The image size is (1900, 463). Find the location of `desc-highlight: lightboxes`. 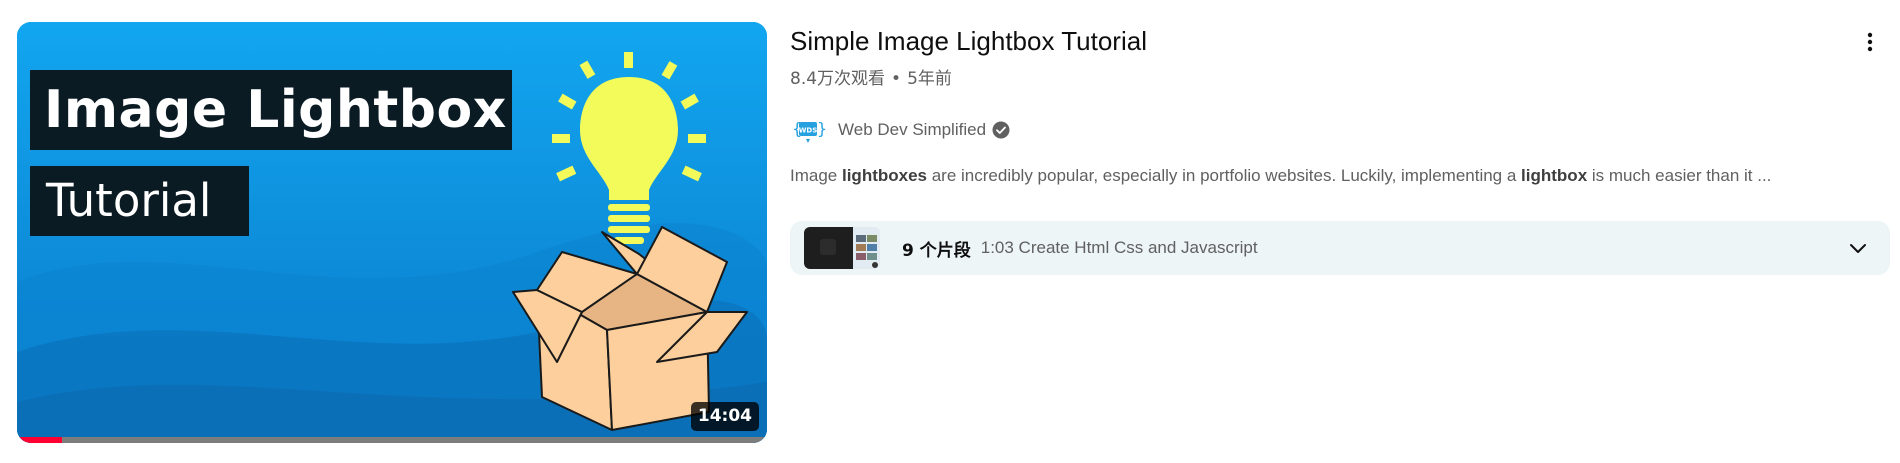

desc-highlight: lightboxes is located at coordinates (884, 175).